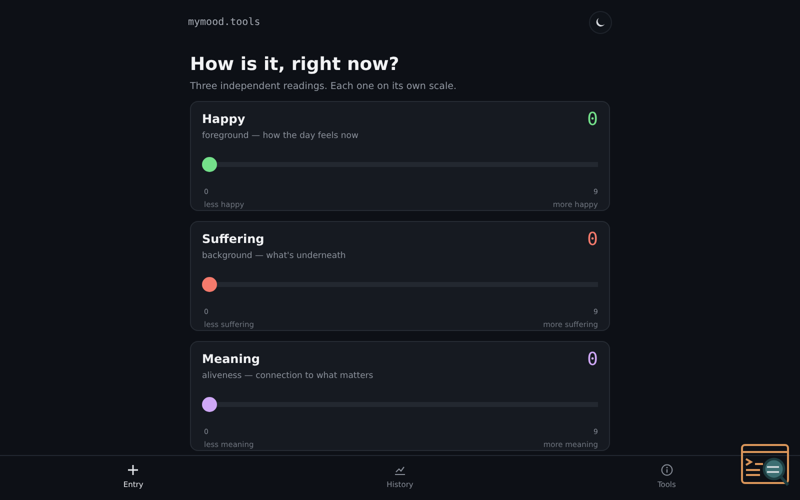 The width and height of the screenshot is (800, 500). I want to click on moon-icon, so click(600, 22).